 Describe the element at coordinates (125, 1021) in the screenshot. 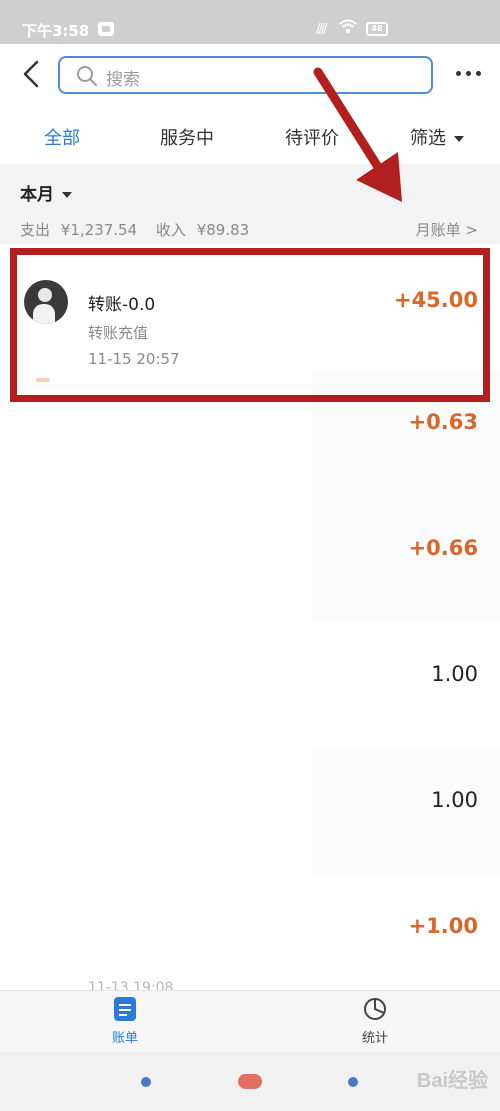

I see `nav-bills: 账单` at that location.